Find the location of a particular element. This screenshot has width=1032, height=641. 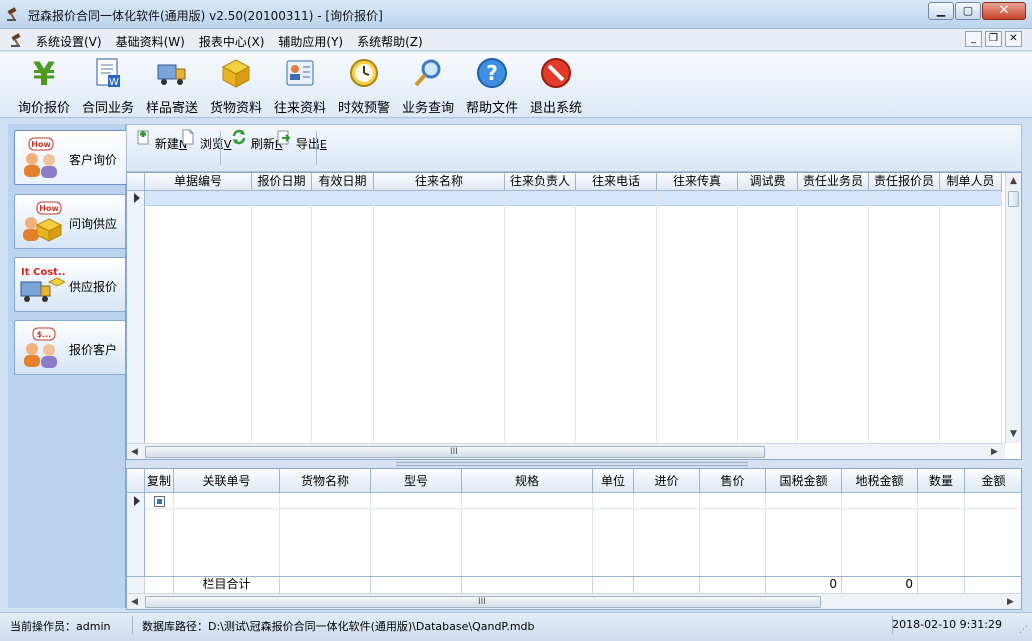

maximize-button: ▢ is located at coordinates (968, 11).